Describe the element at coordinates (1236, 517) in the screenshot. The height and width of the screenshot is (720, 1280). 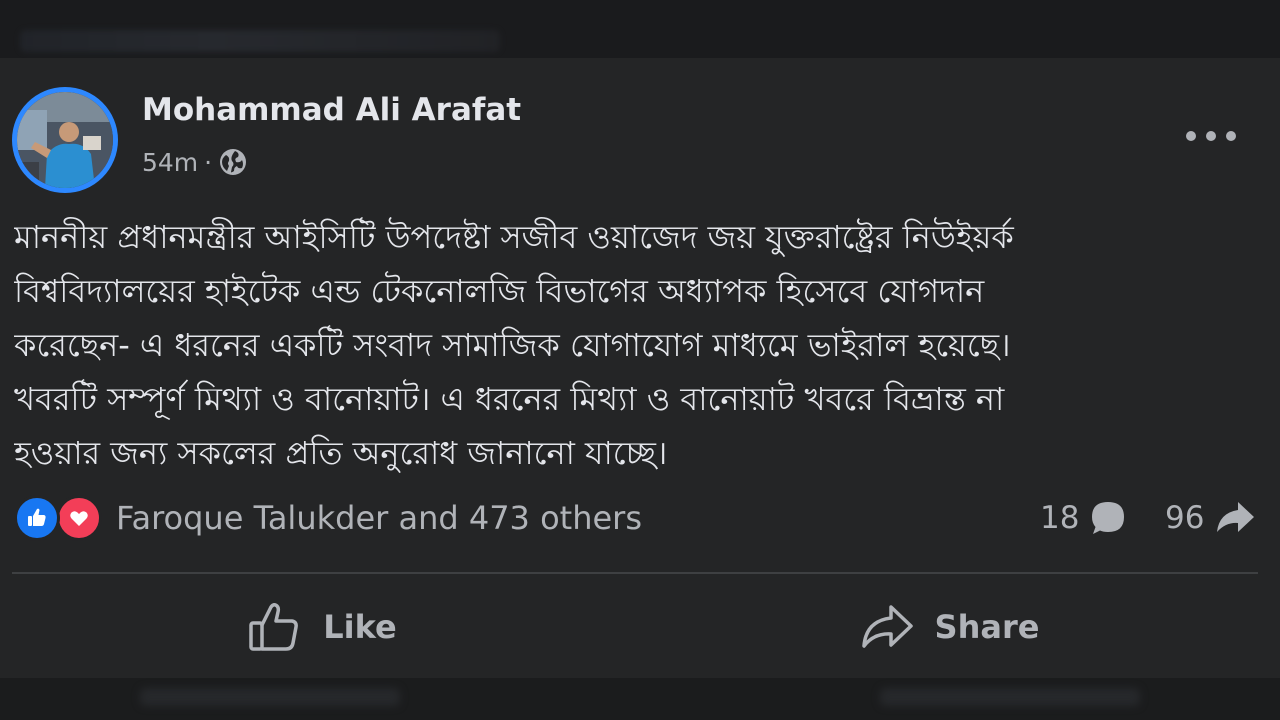
I see `share-arrow-icon` at that location.